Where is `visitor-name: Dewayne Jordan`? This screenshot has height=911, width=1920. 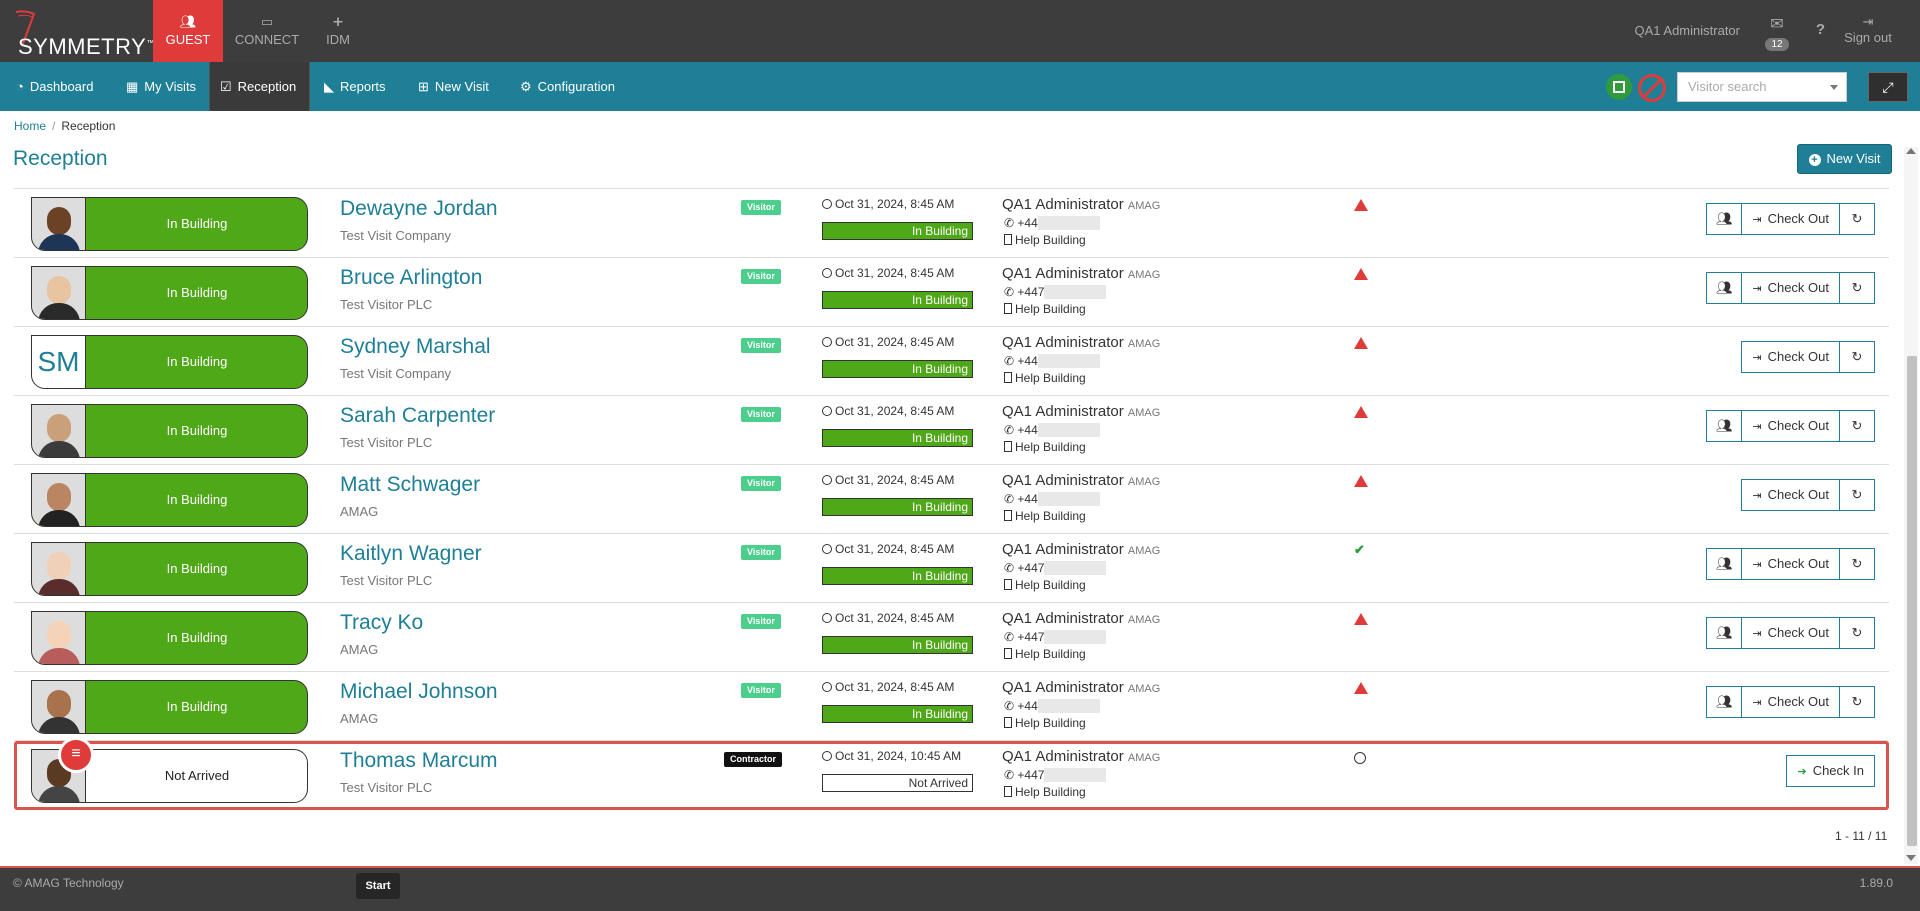 visitor-name: Dewayne Jordan is located at coordinates (419, 209).